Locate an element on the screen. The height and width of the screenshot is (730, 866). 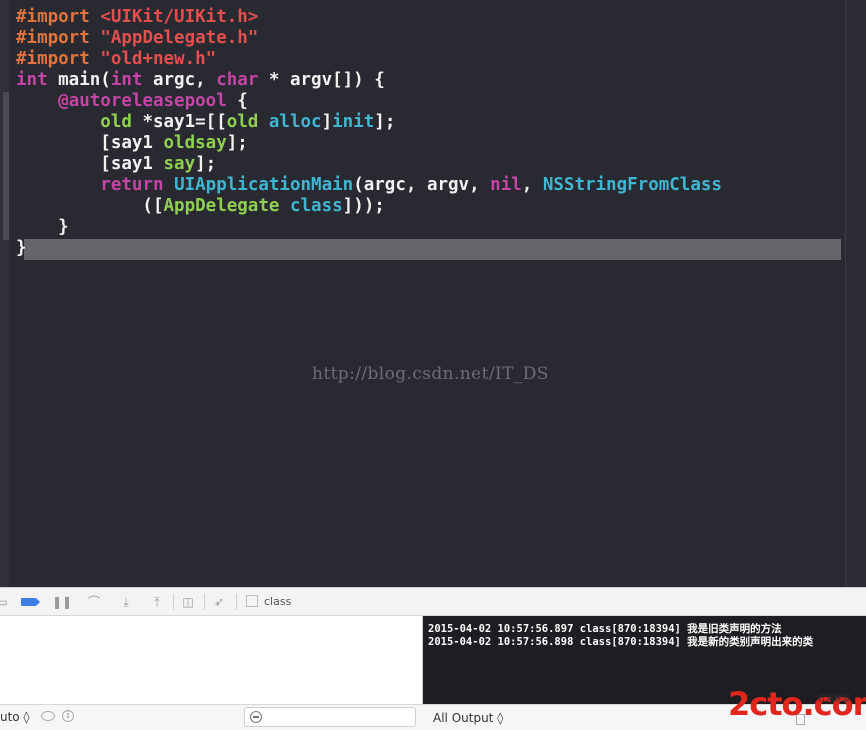
step-into-icon: ⤓ is located at coordinates (126, 602).